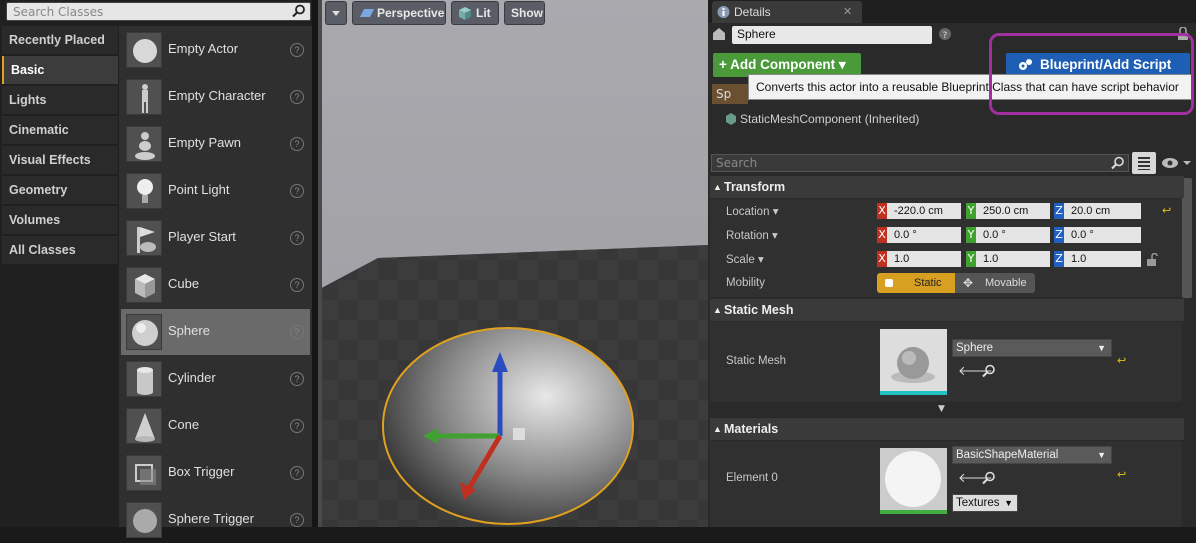  Describe the element at coordinates (336, 13) in the screenshot. I see `viewport-options-button` at that location.